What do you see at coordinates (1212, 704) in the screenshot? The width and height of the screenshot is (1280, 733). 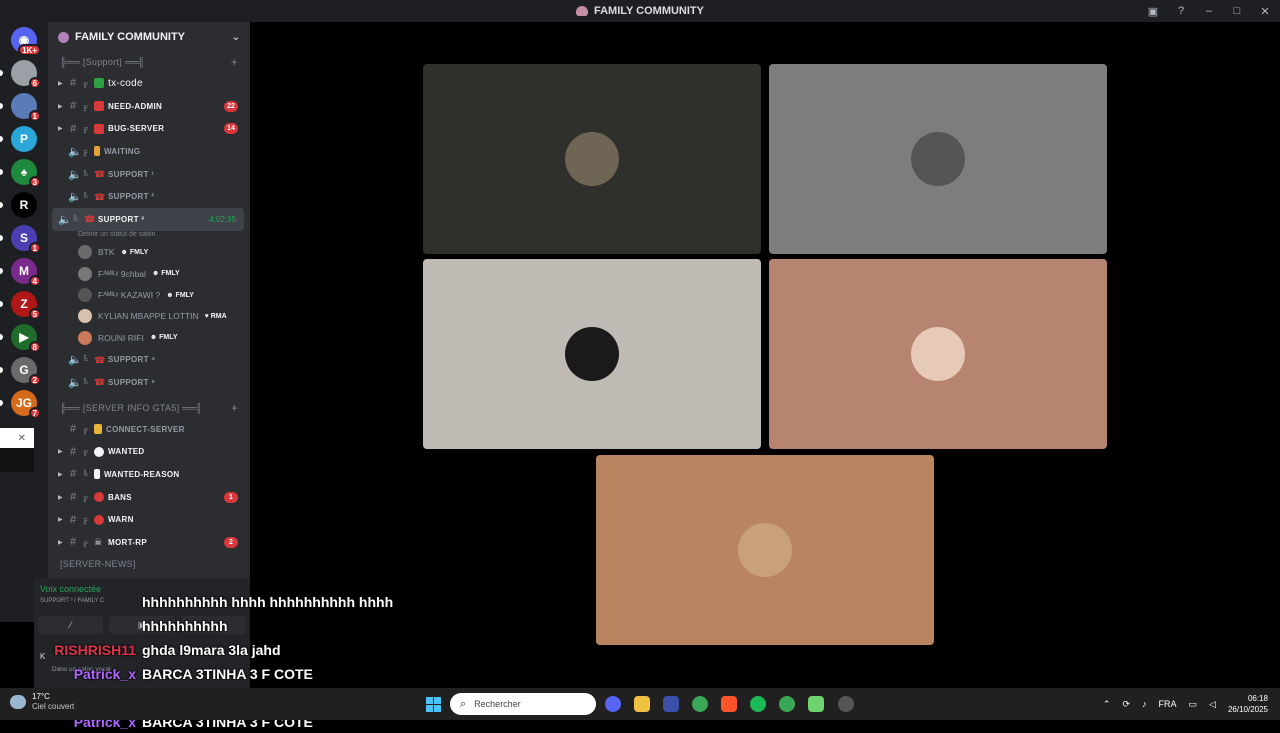 I see `volume-icon: ◁` at bounding box center [1212, 704].